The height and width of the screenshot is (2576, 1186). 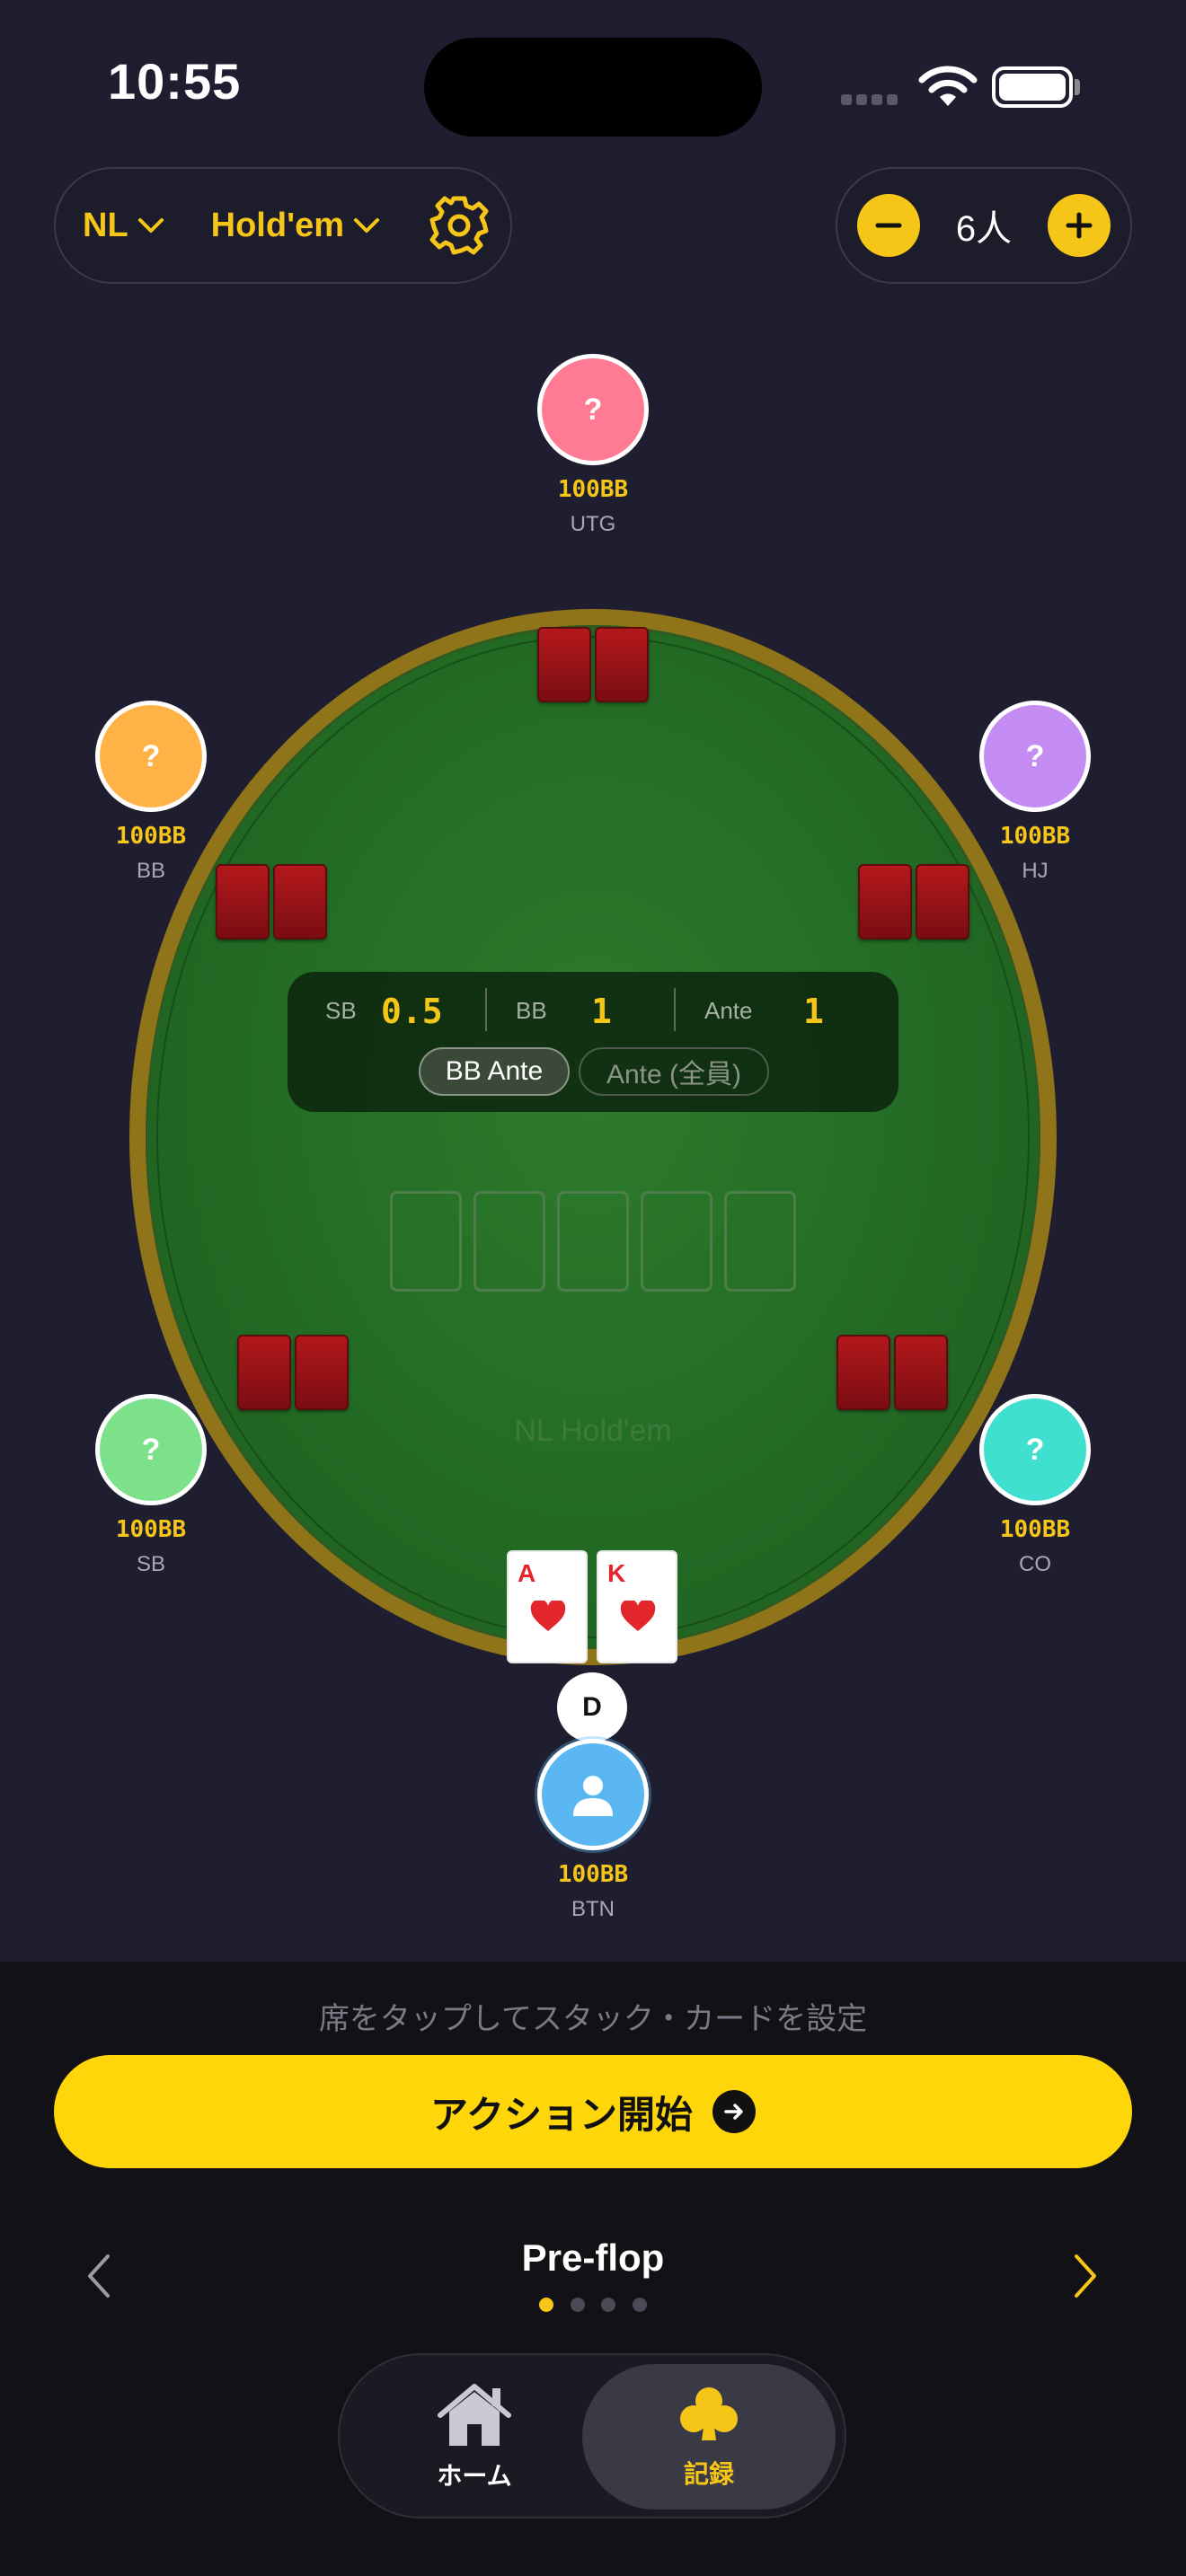 What do you see at coordinates (1077, 87) in the screenshot?
I see `battery-tip` at bounding box center [1077, 87].